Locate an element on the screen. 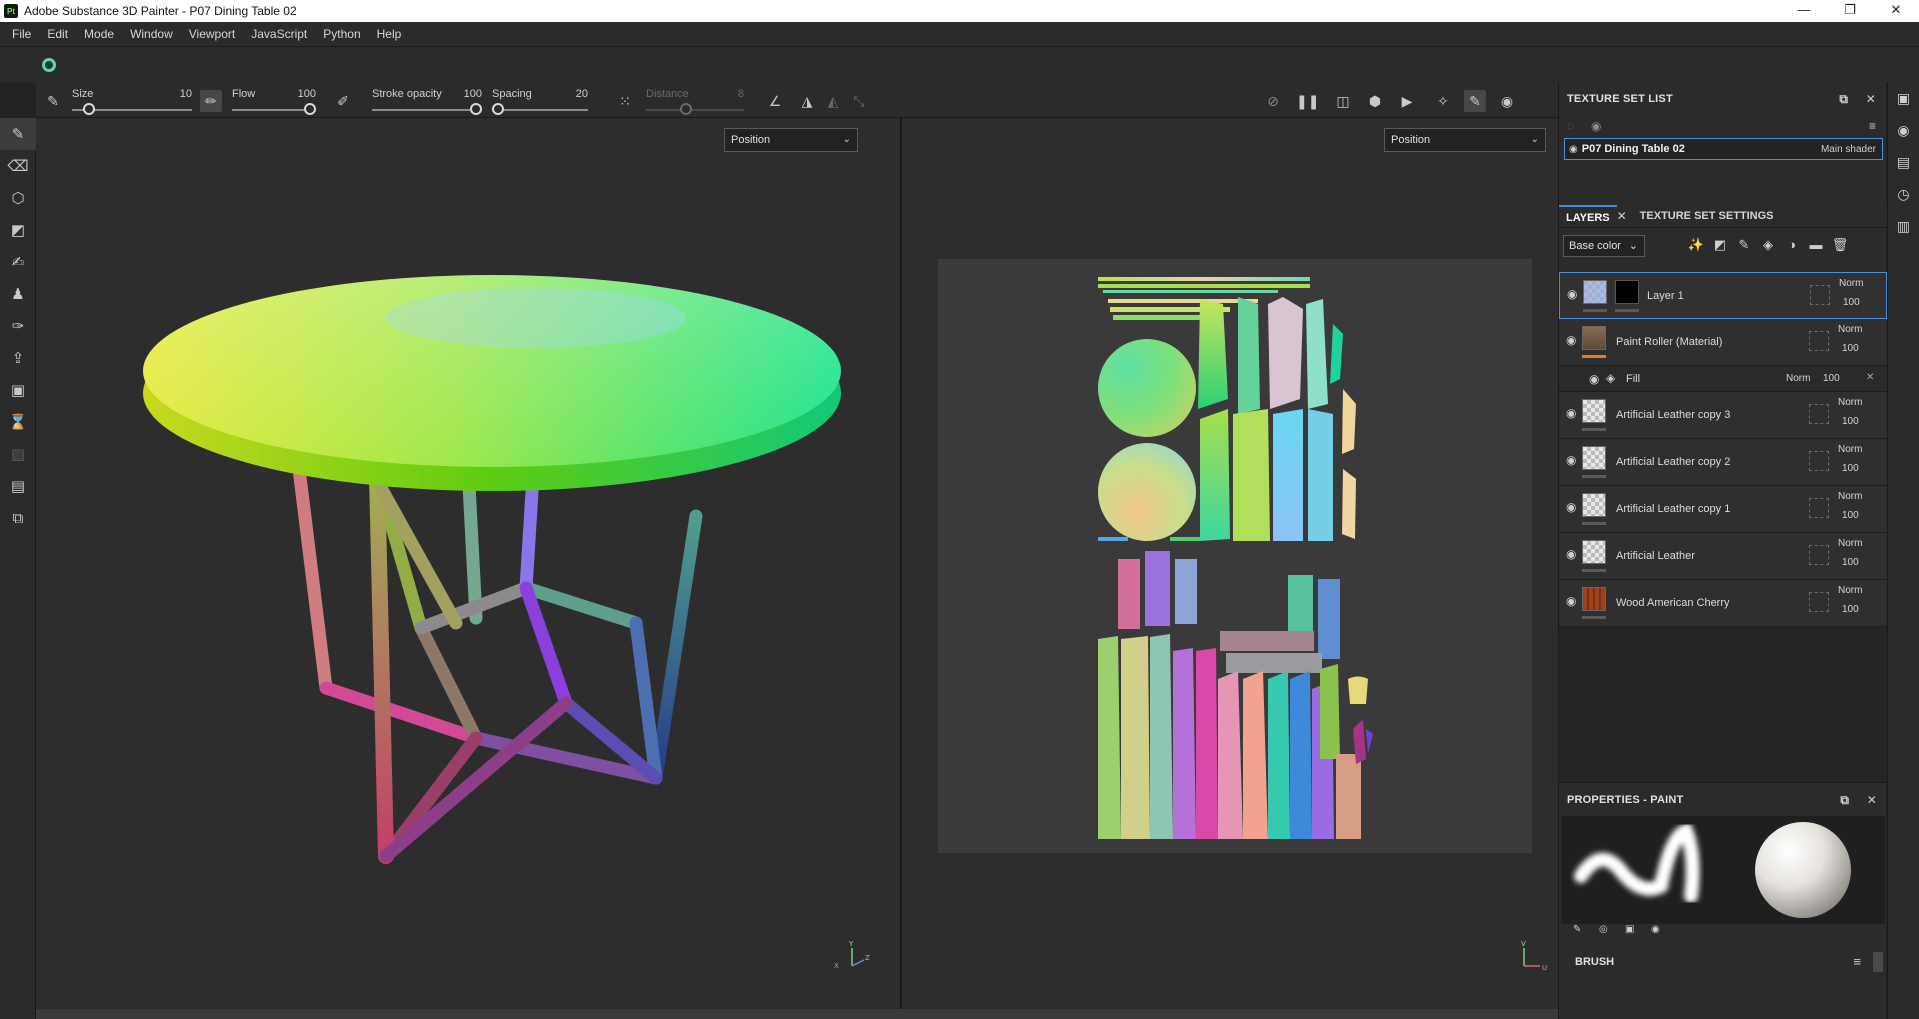  pressure-size-icon: ✏ is located at coordinates (211, 101).